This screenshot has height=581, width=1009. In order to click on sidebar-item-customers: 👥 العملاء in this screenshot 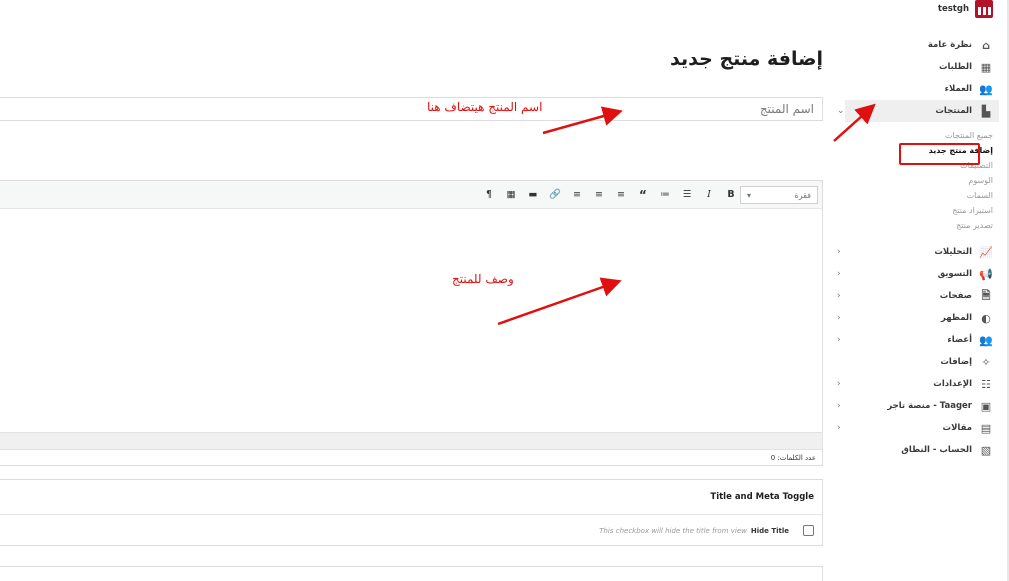, I will do `click(919, 89)`.